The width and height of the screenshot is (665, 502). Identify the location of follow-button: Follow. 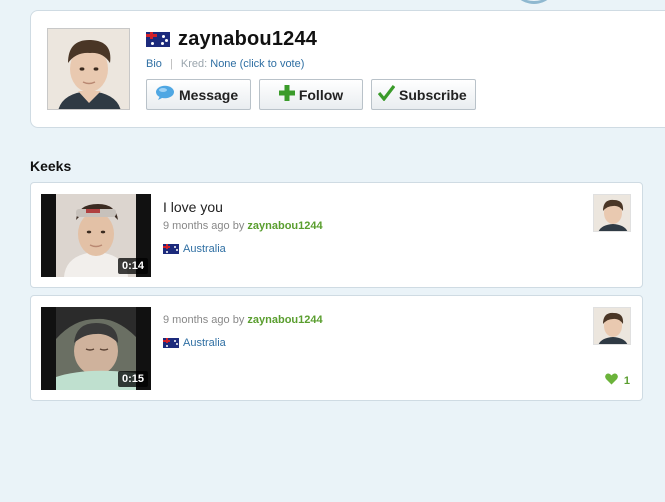
(311, 94).